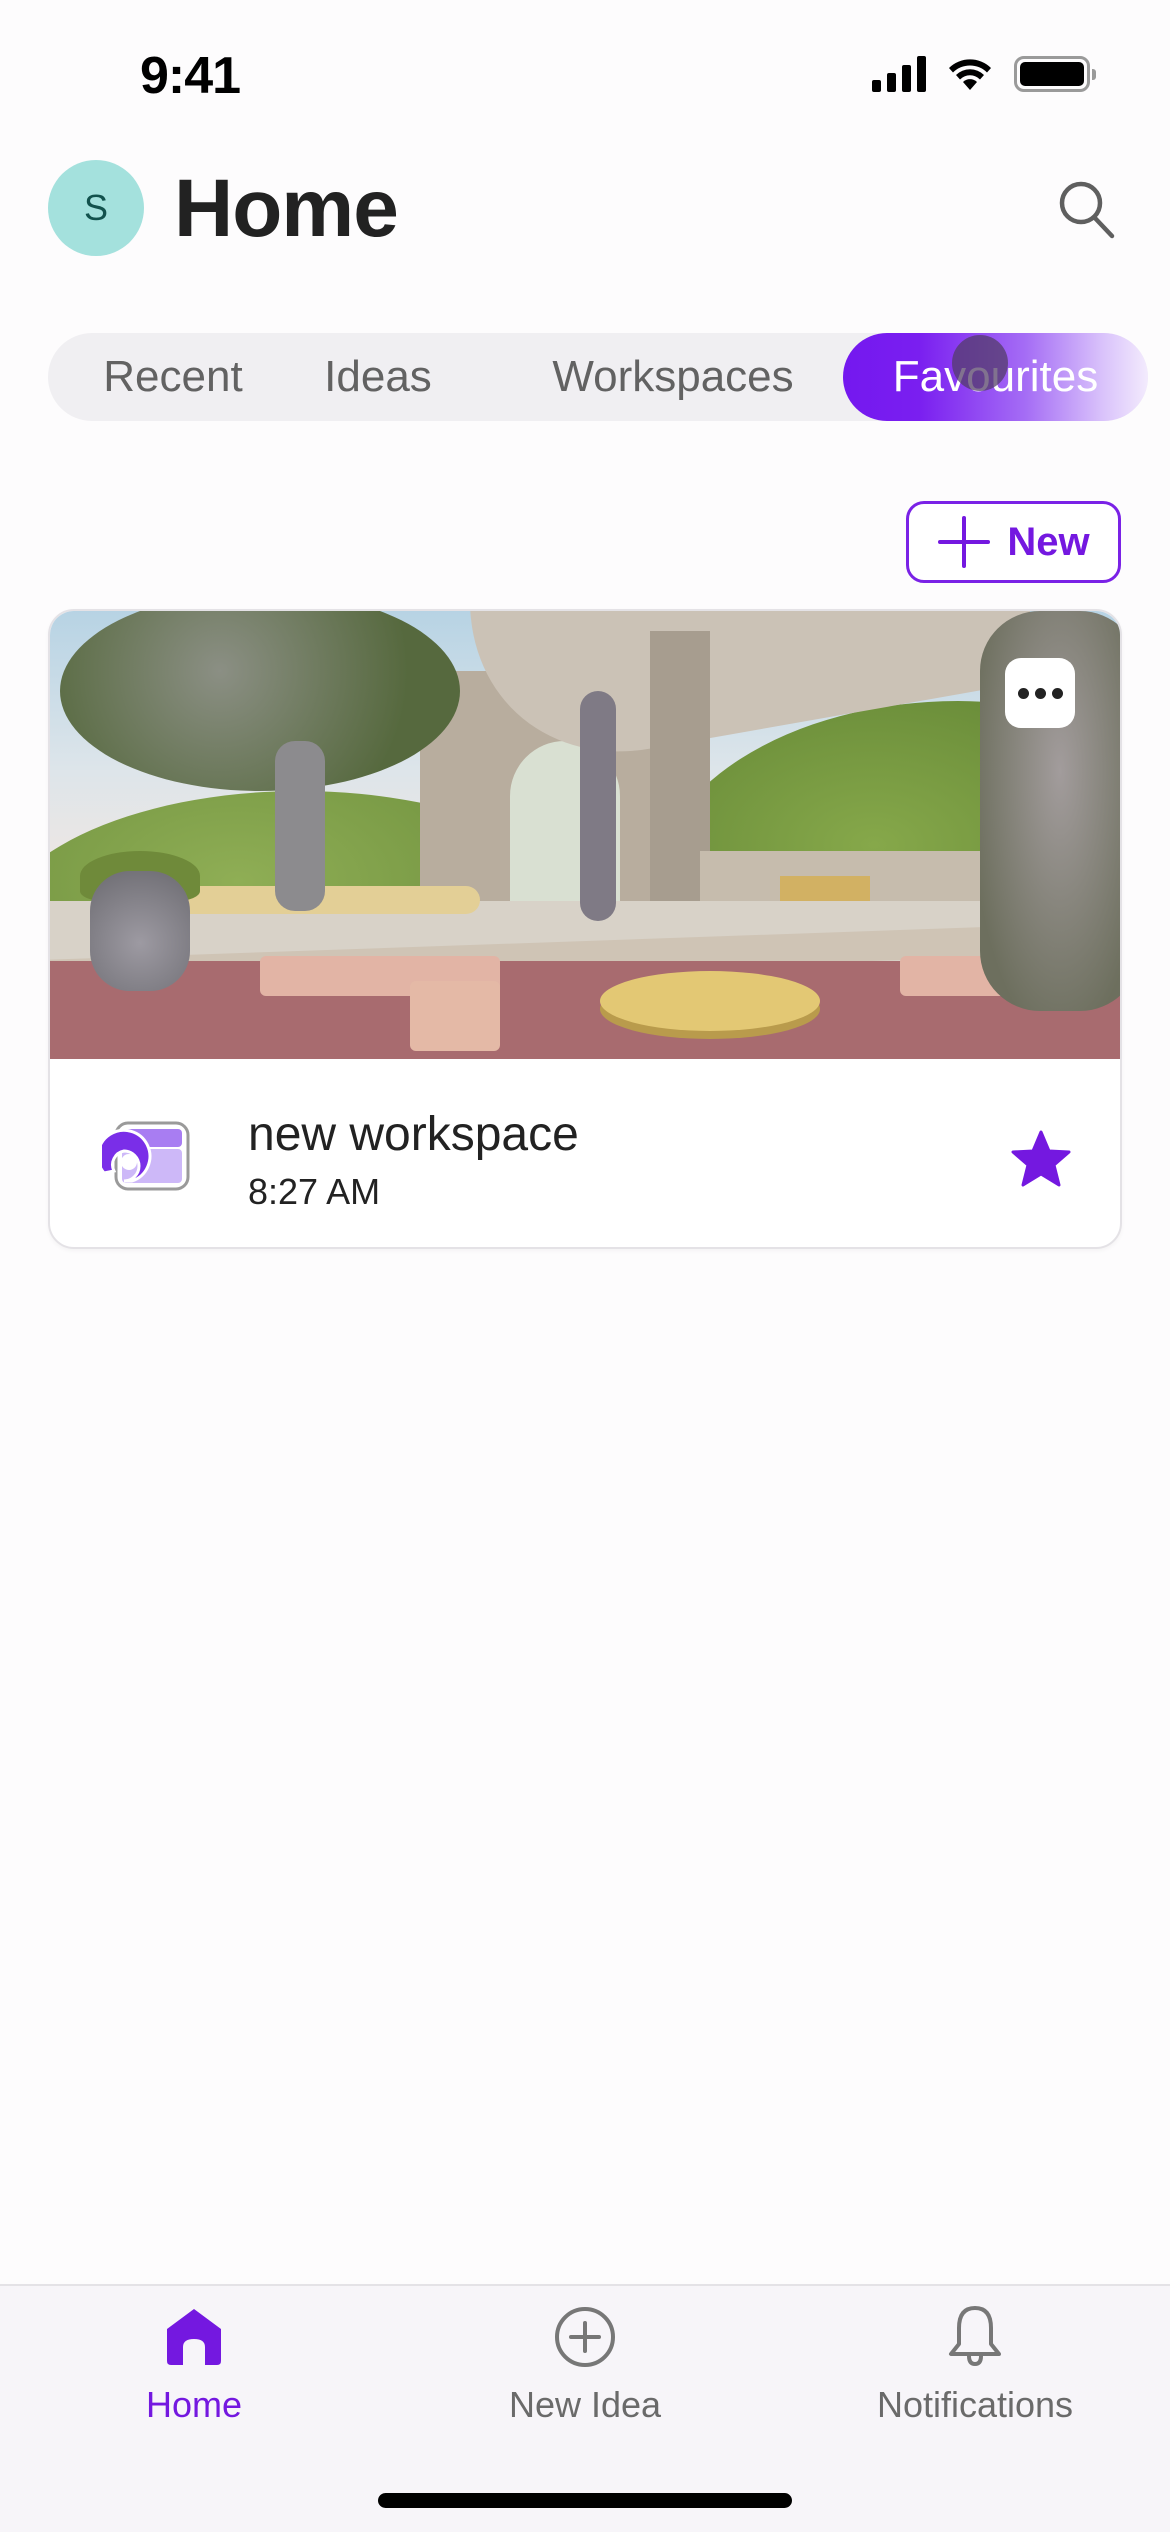  I want to click on tabbar-home-label: Home, so click(194, 2404).